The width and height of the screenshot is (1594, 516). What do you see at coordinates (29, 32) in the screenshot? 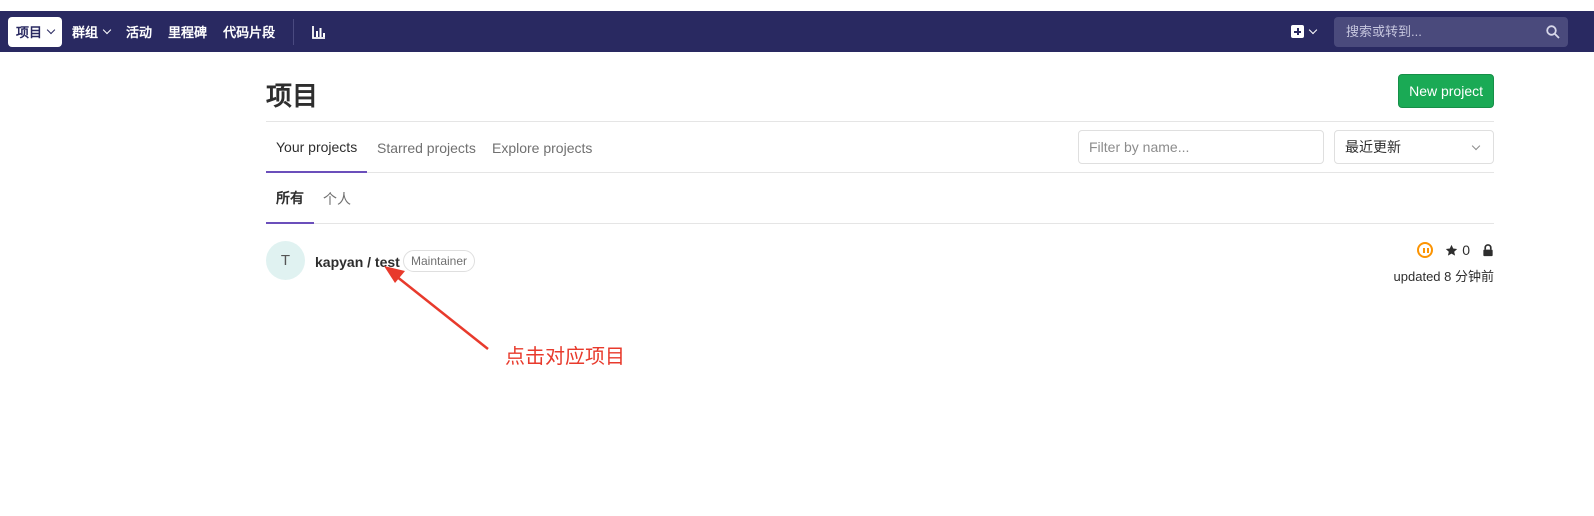
I see `projects-label: 项目` at bounding box center [29, 32].